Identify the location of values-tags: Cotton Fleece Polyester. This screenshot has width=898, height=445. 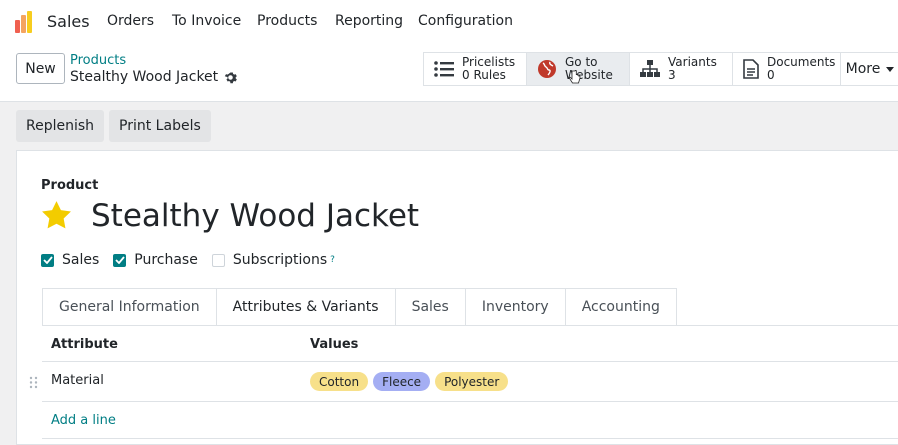
(409, 381).